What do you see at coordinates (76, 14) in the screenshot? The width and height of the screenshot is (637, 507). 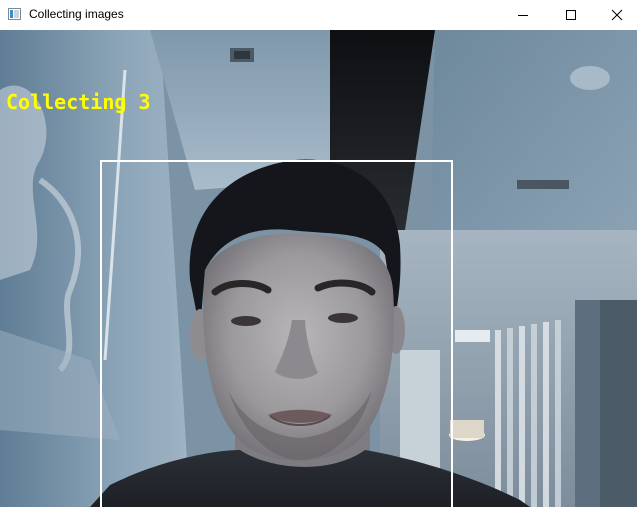 I see `window-title: Collecting images` at bounding box center [76, 14].